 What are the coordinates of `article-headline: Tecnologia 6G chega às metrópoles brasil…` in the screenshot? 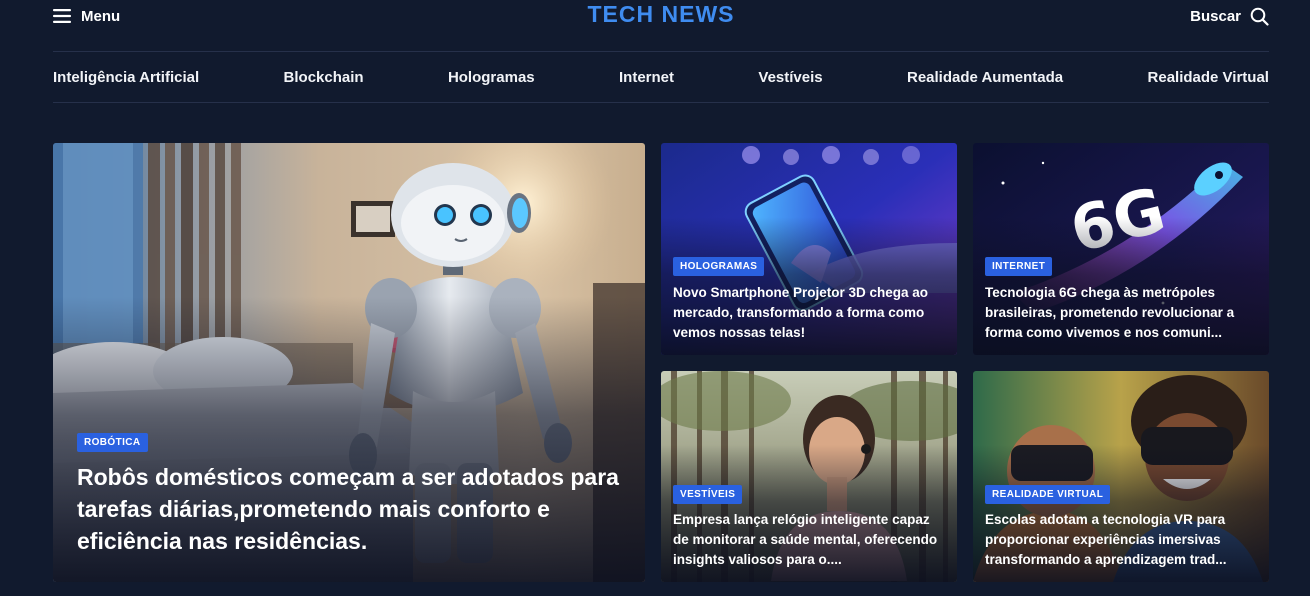 It's located at (1123, 313).